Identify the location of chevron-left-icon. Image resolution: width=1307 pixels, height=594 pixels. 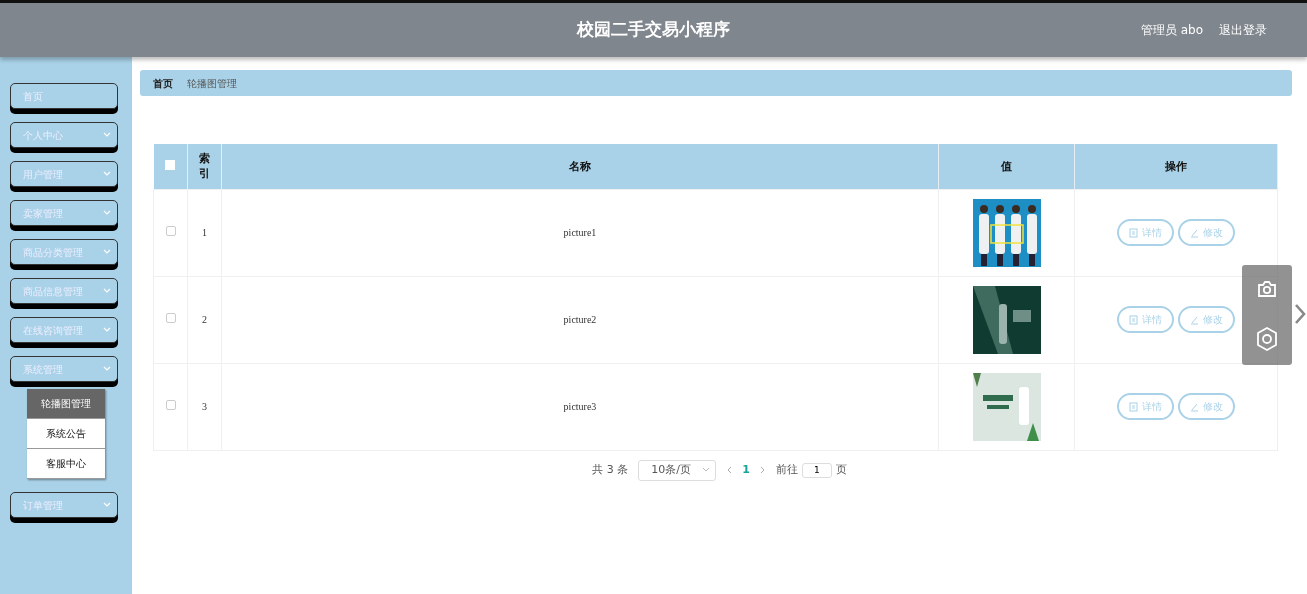
(729, 470).